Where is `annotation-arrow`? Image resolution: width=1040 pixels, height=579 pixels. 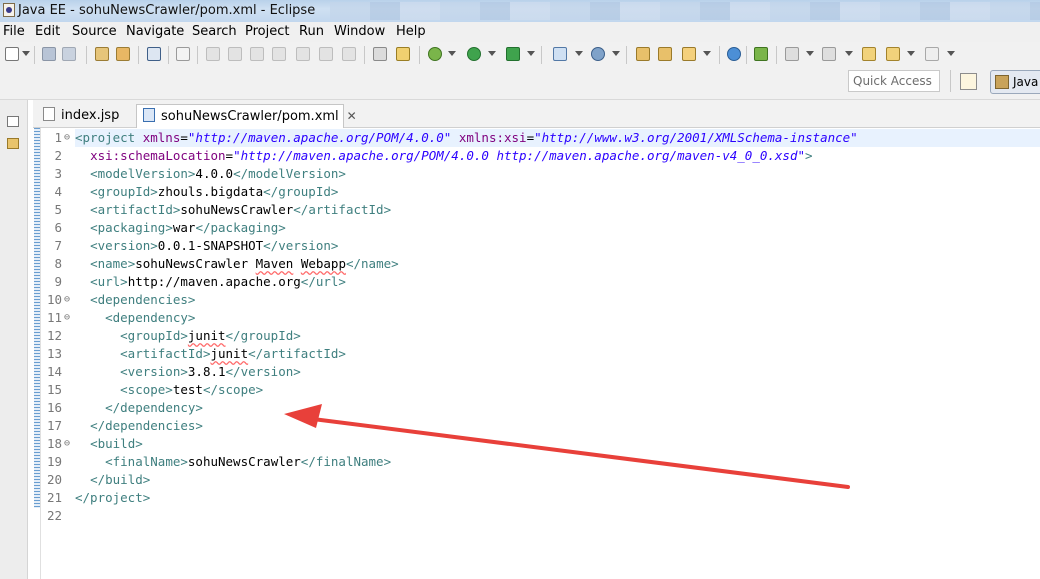 annotation-arrow is located at coordinates (567, 446).